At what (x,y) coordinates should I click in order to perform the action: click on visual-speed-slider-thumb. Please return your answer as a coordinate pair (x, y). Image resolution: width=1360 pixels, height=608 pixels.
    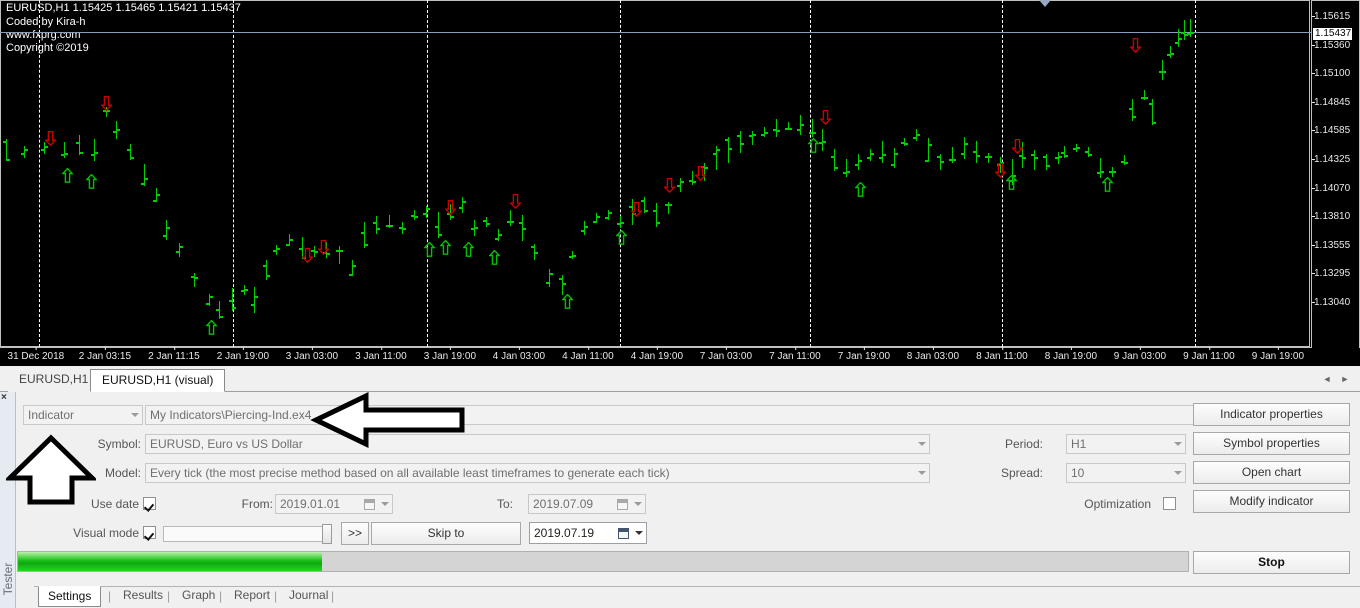
    Looking at the image, I should click on (327, 534).